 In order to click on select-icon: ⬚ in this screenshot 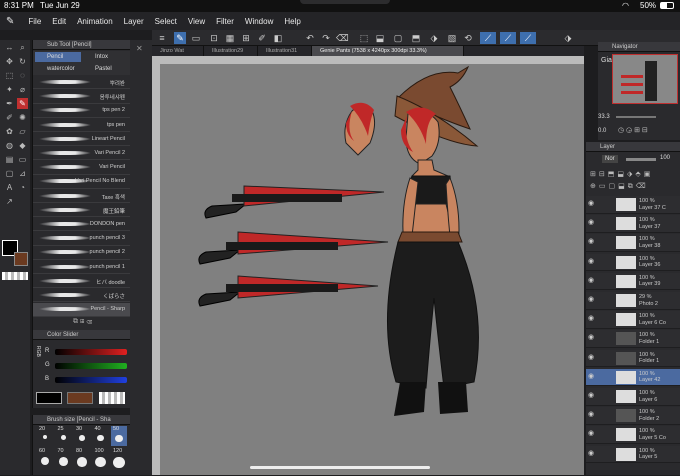, I will do `click(9, 75)`.